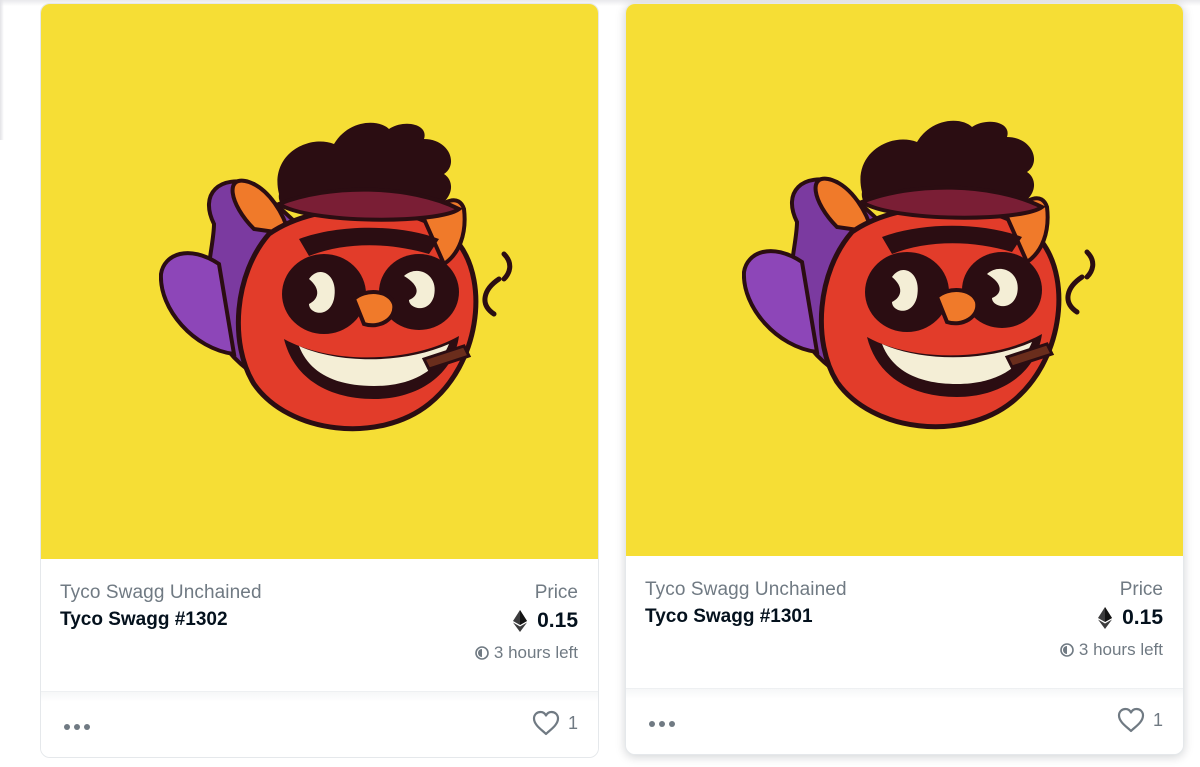  Describe the element at coordinates (729, 617) in the screenshot. I see `item-name: Tyco Swagg #1301` at that location.